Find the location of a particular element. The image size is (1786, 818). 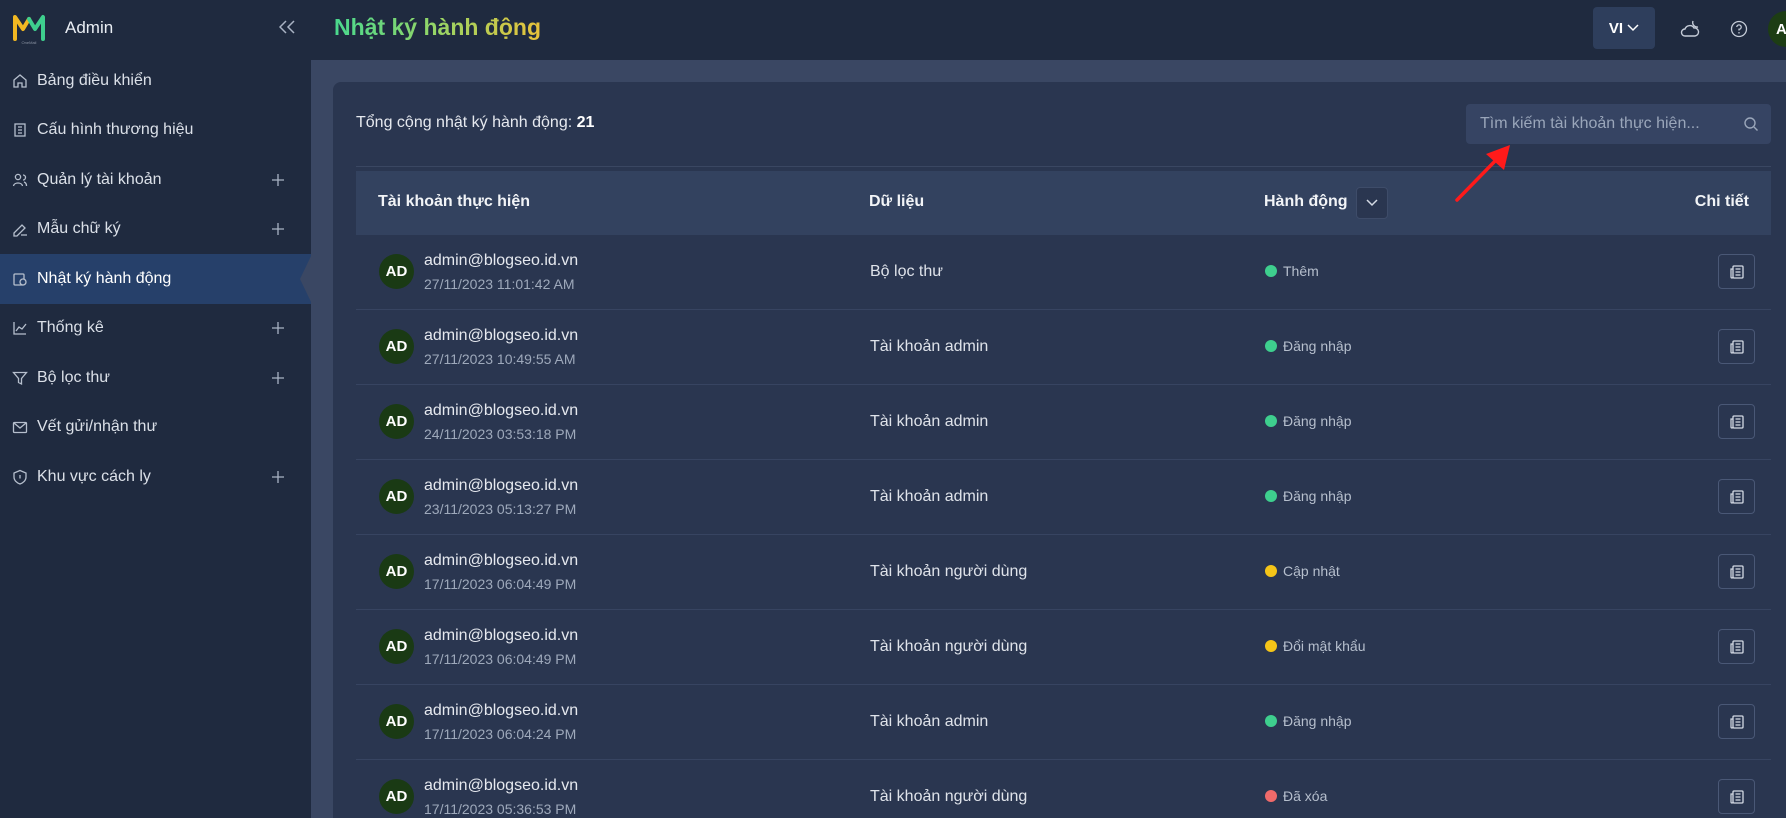

sidebar-item-statistics: Thống kê is located at coordinates (155, 329).